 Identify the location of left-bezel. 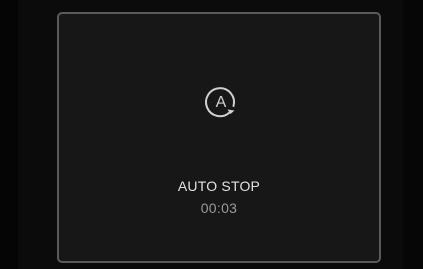
(9, 134).